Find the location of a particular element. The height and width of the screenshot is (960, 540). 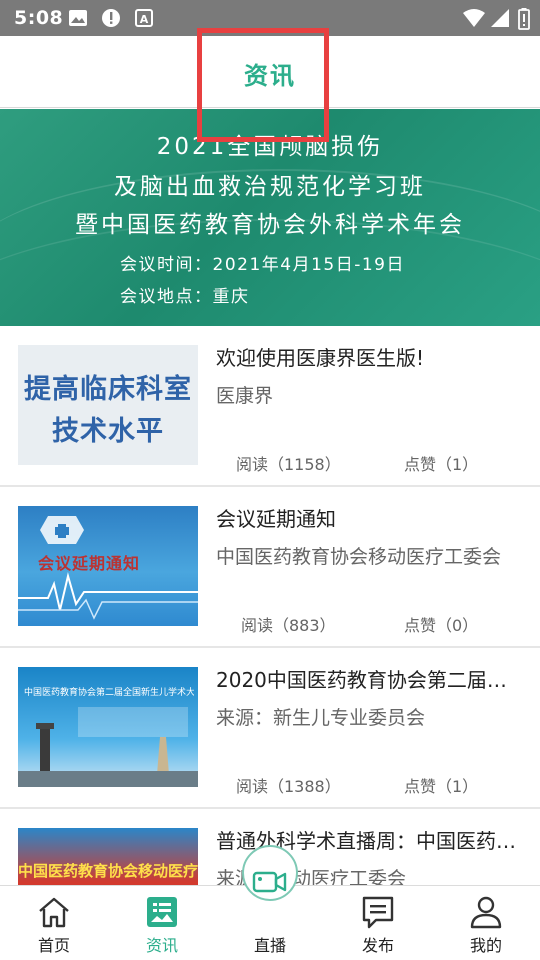

tab-live: 直播 is located at coordinates (270, 915).